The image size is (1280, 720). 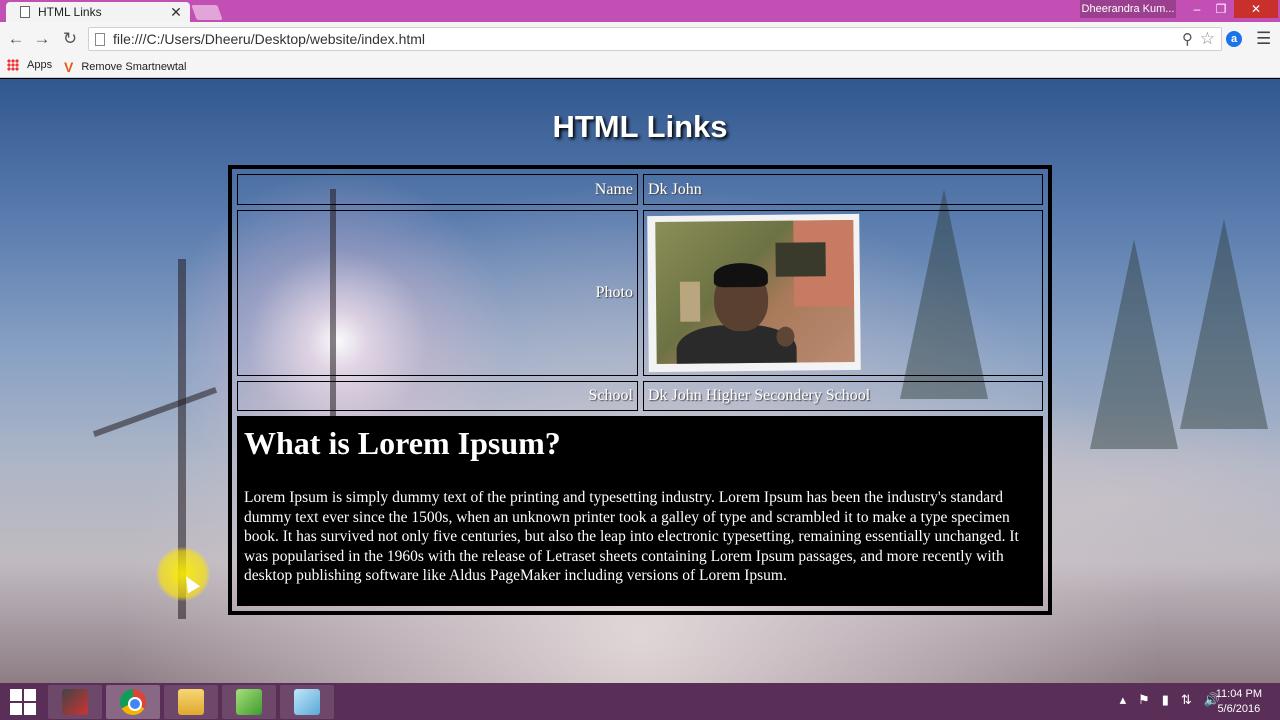 I want to click on photo-image, so click(x=755, y=292).